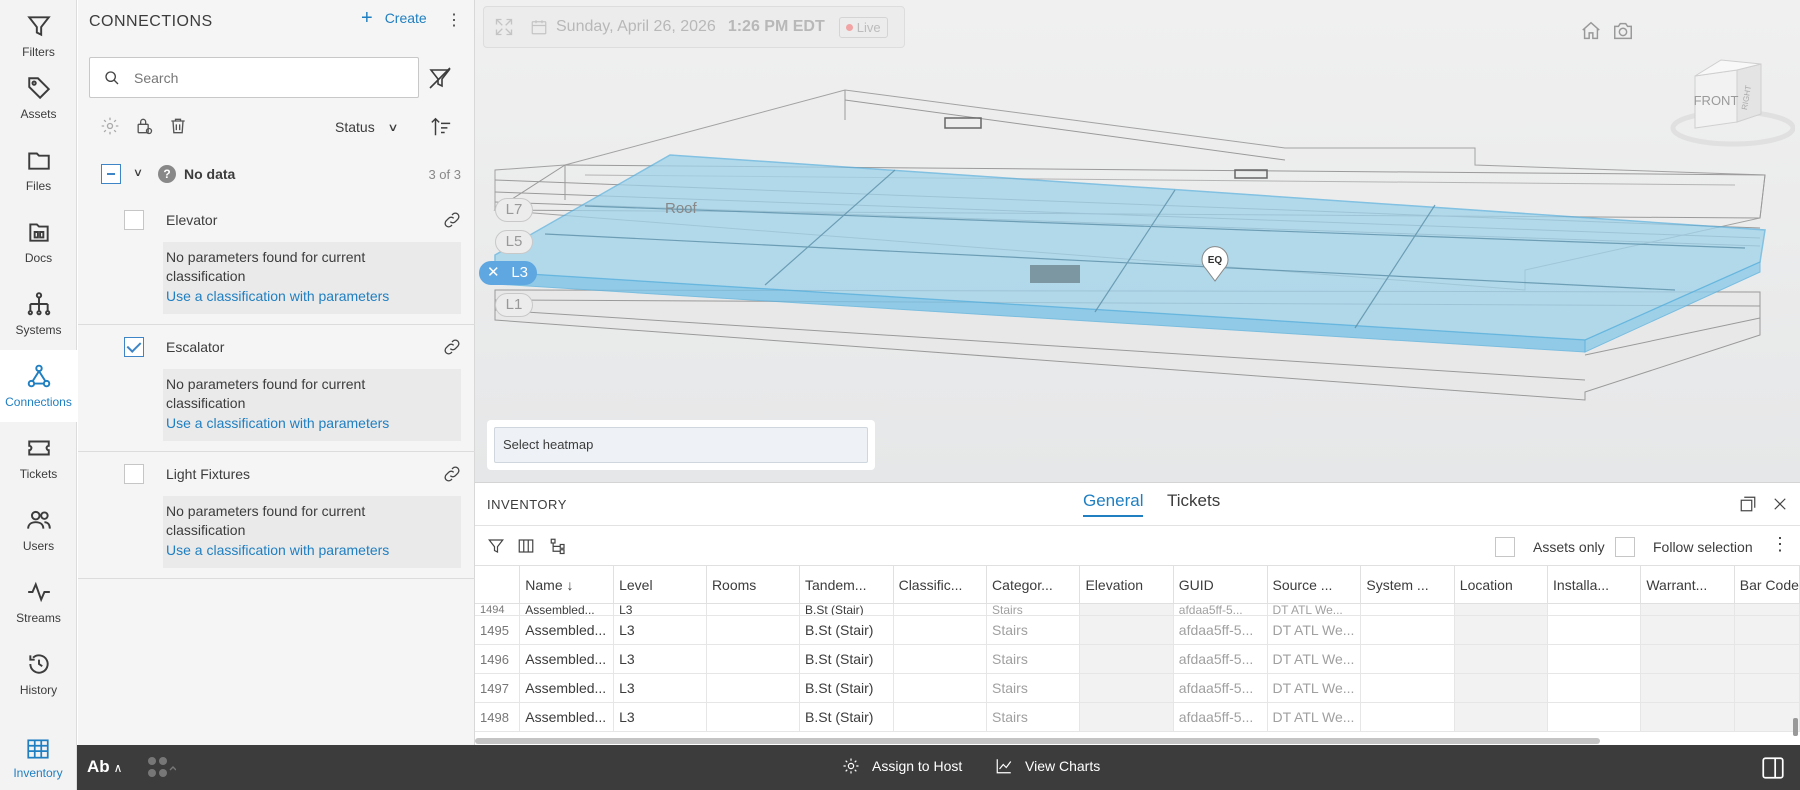 This screenshot has height=790, width=1800. Describe the element at coordinates (1505, 547) in the screenshot. I see `assets-only-checkbox` at that location.